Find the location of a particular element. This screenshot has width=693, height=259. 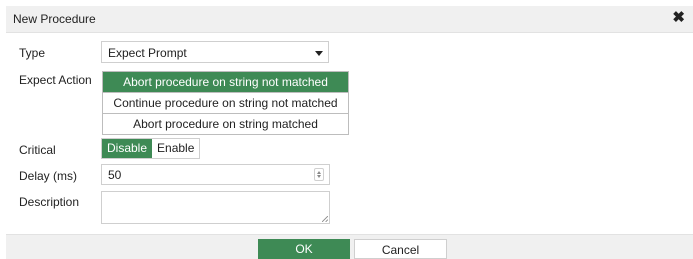

spinner-arrows-icon is located at coordinates (319, 174).